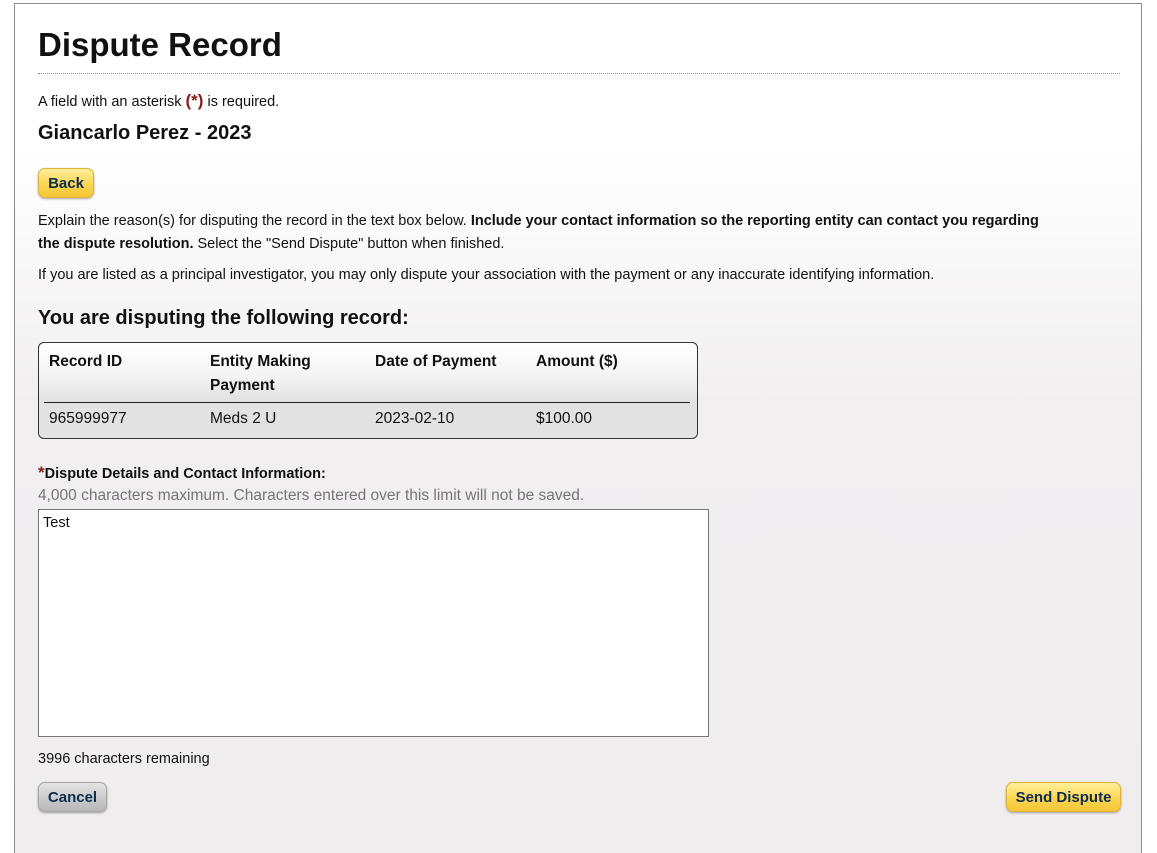 The image size is (1157, 853). Describe the element at coordinates (72, 797) in the screenshot. I see `cancel-button: Cancel` at that location.